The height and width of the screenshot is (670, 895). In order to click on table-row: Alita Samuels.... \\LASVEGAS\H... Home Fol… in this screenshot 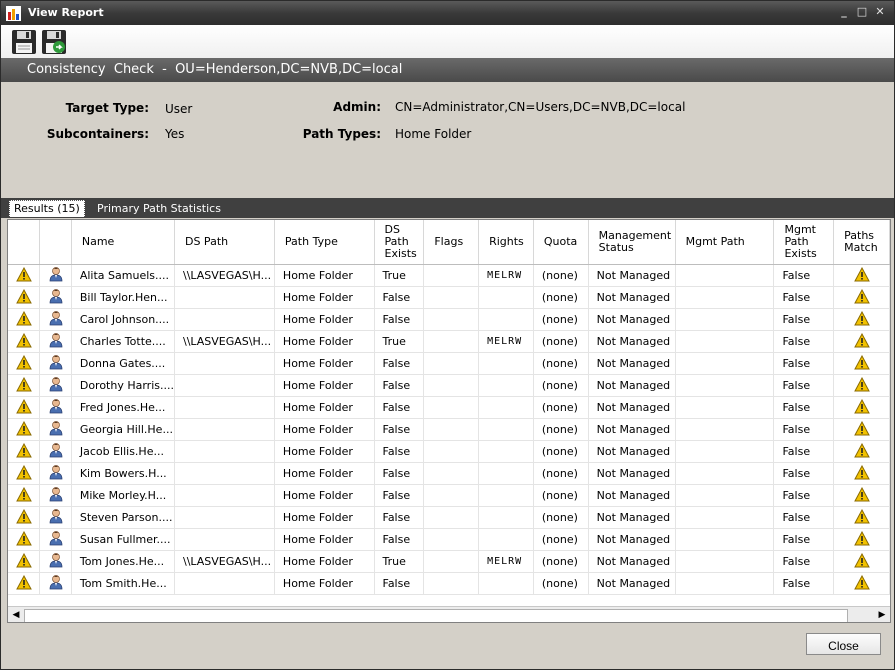, I will do `click(449, 275)`.